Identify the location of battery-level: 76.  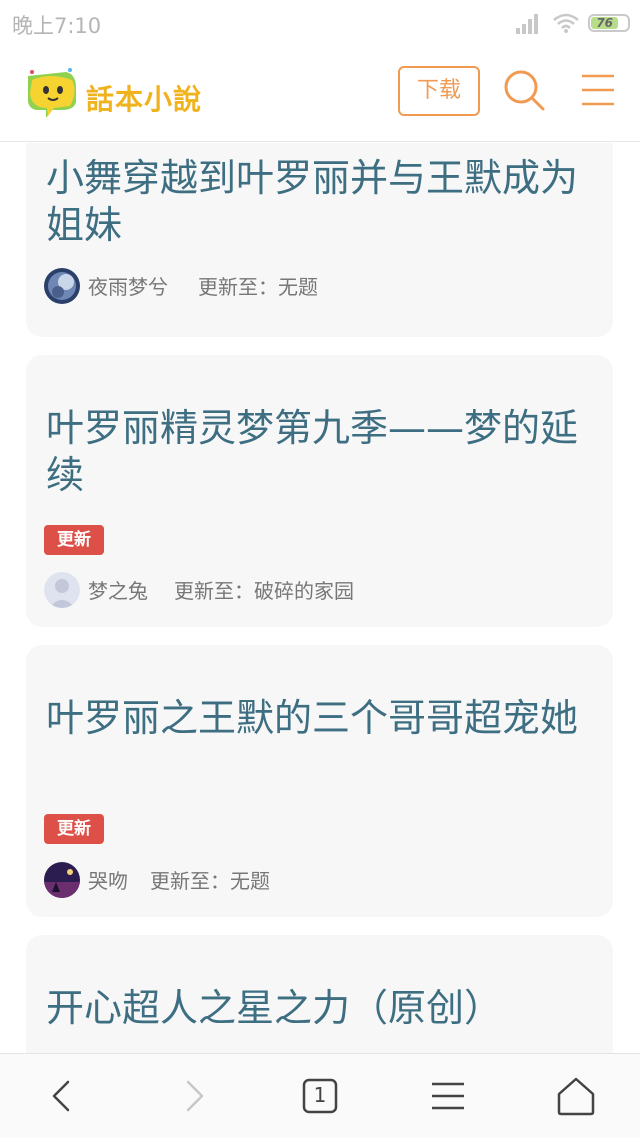
(605, 23).